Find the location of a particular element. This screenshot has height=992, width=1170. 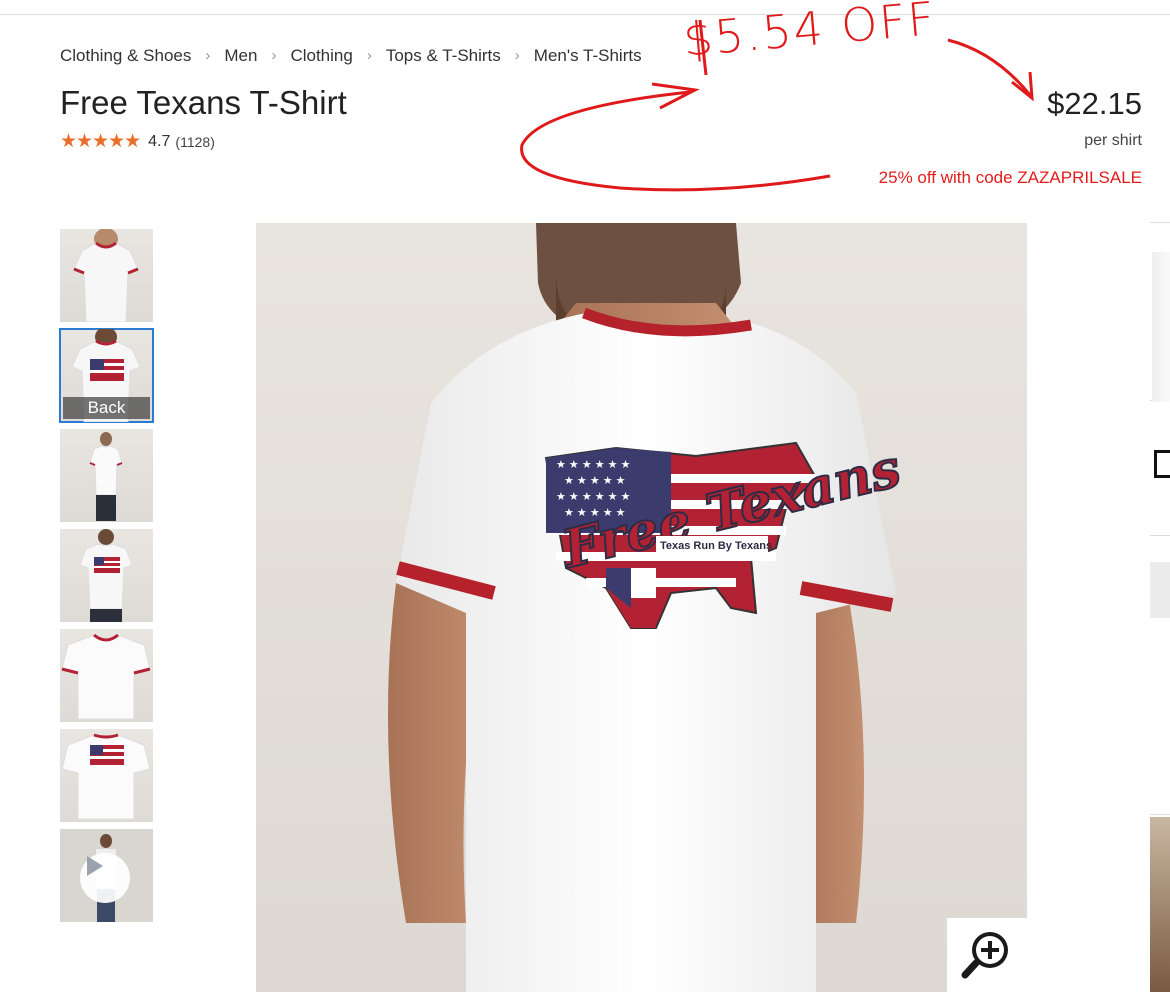

zoom-button is located at coordinates (987, 955).